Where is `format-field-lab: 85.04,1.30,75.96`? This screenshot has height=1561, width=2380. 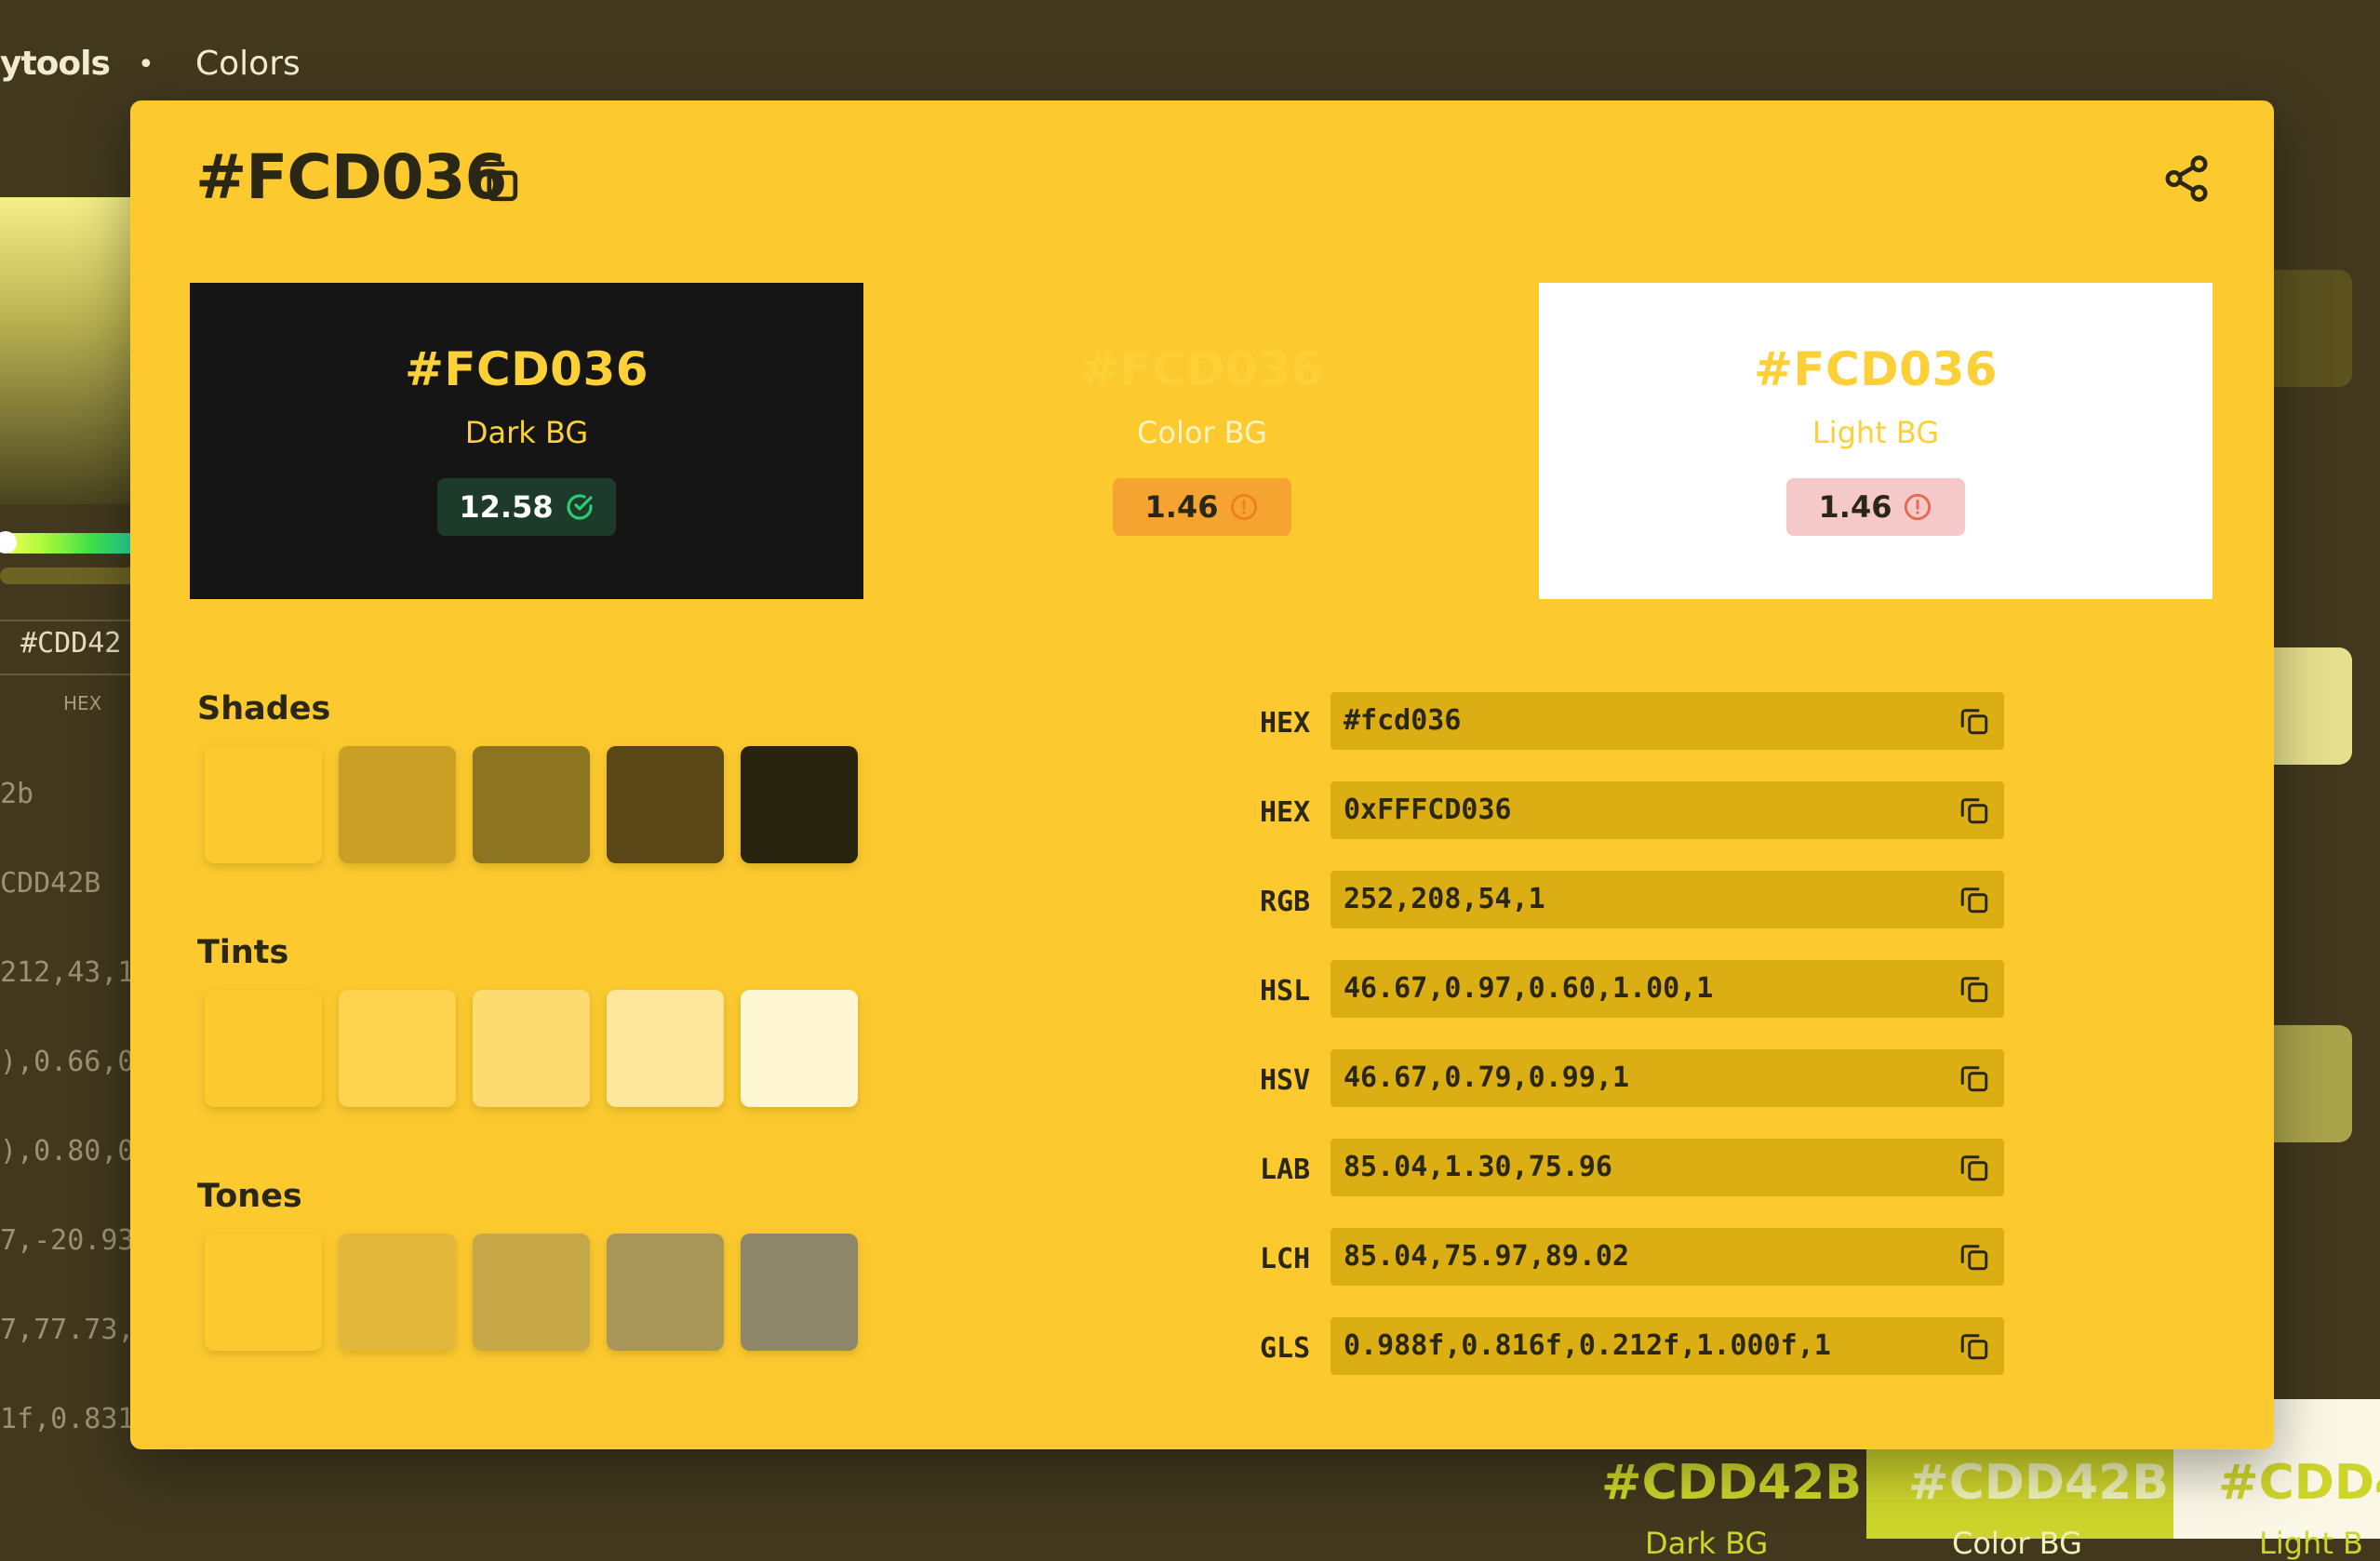
format-field-lab: 85.04,1.30,75.96 is located at coordinates (1667, 1167).